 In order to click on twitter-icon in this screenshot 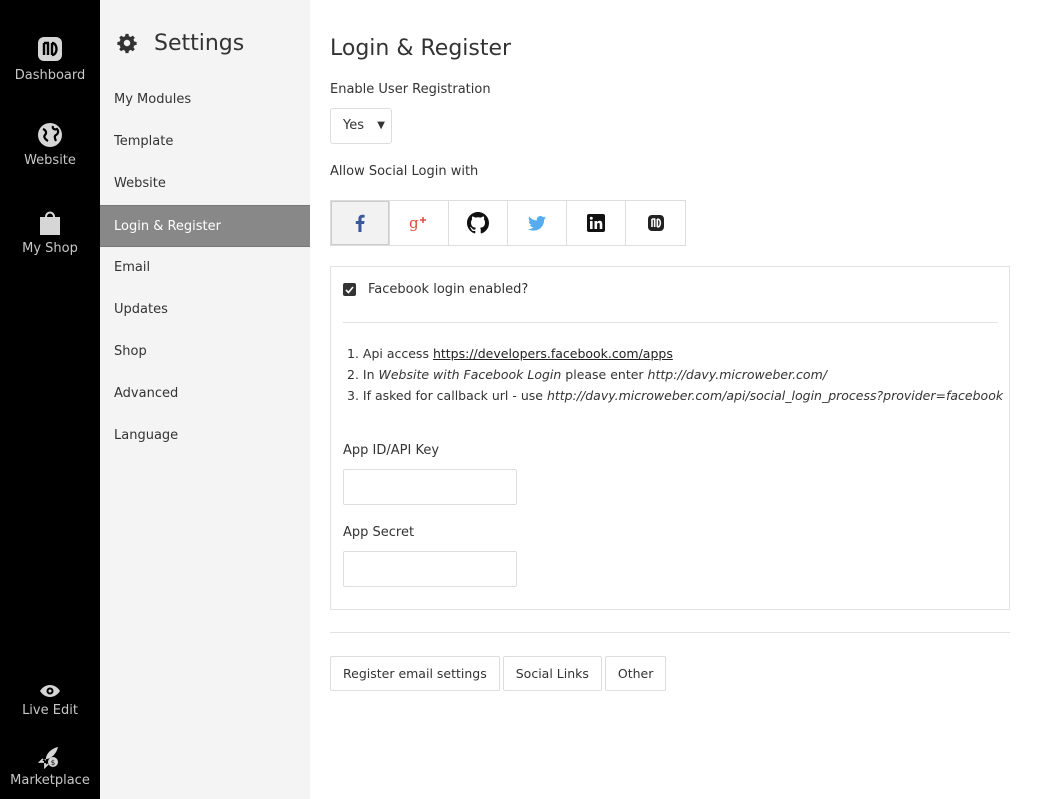, I will do `click(537, 223)`.